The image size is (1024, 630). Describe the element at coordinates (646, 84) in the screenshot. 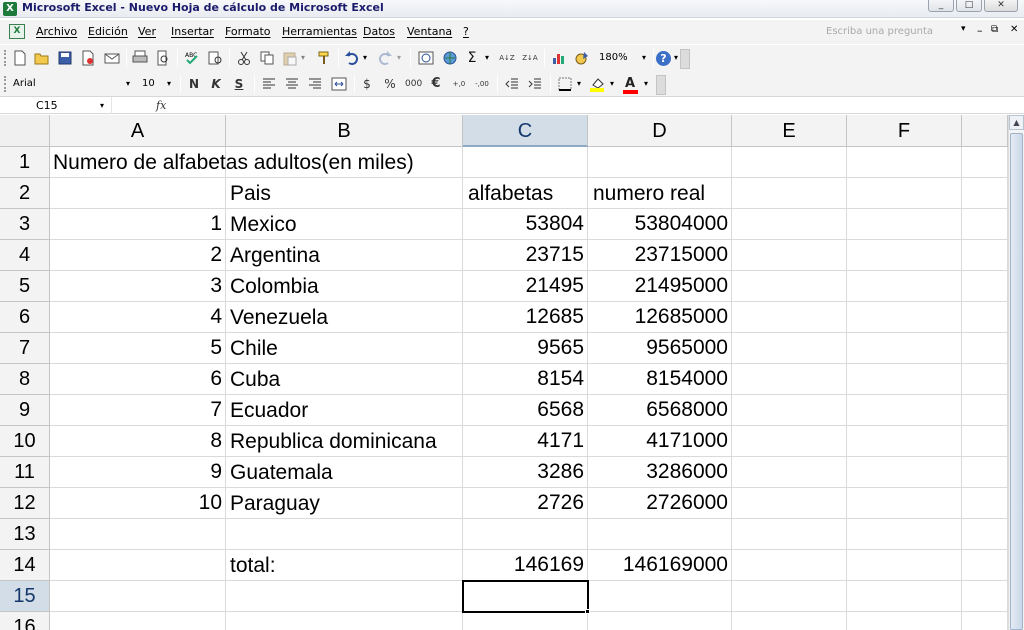

I see `font-color-dropdown-icon: ▾` at that location.